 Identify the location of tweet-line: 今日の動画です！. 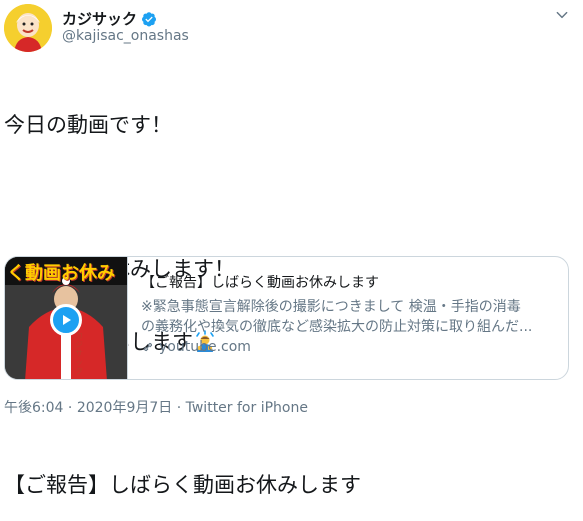
(88, 125).